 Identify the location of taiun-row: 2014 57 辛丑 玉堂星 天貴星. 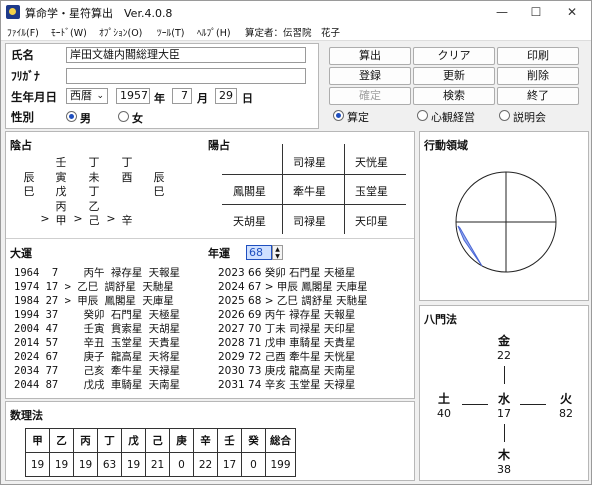
(97, 343).